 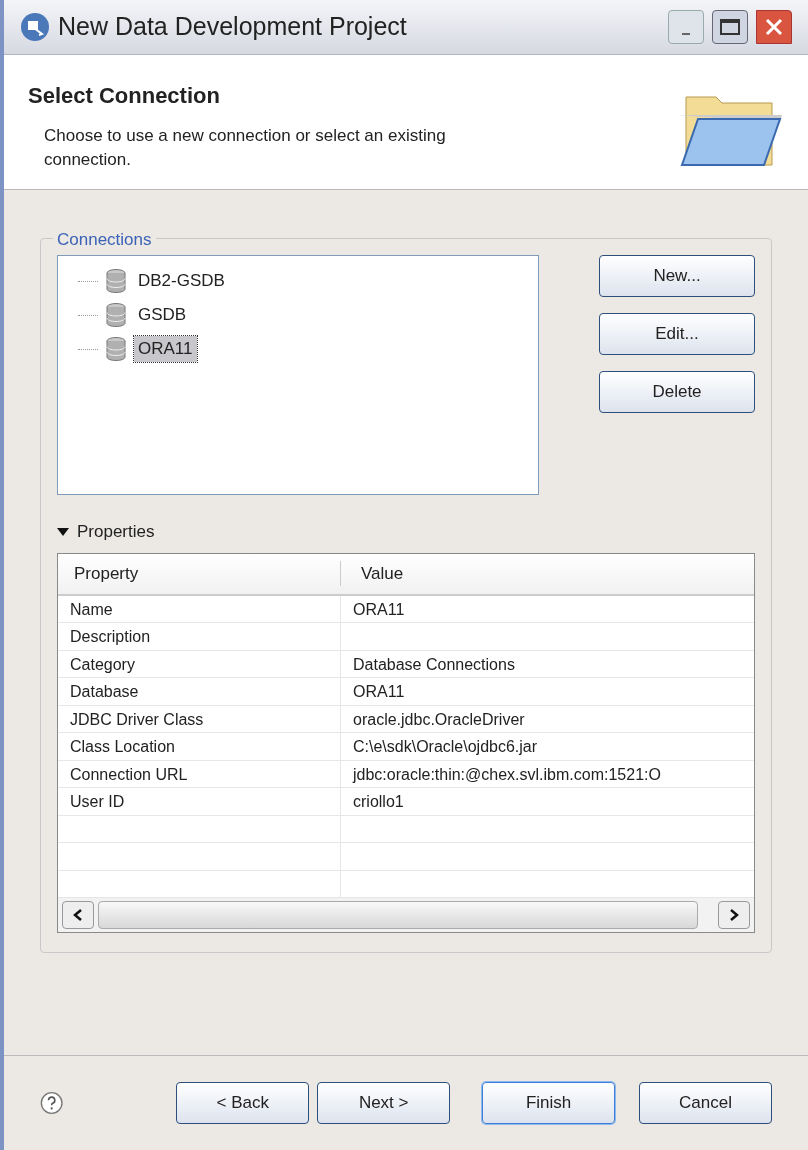 I want to click on page-description: Choose to use a new connection or select an existing connection., so click(x=245, y=148).